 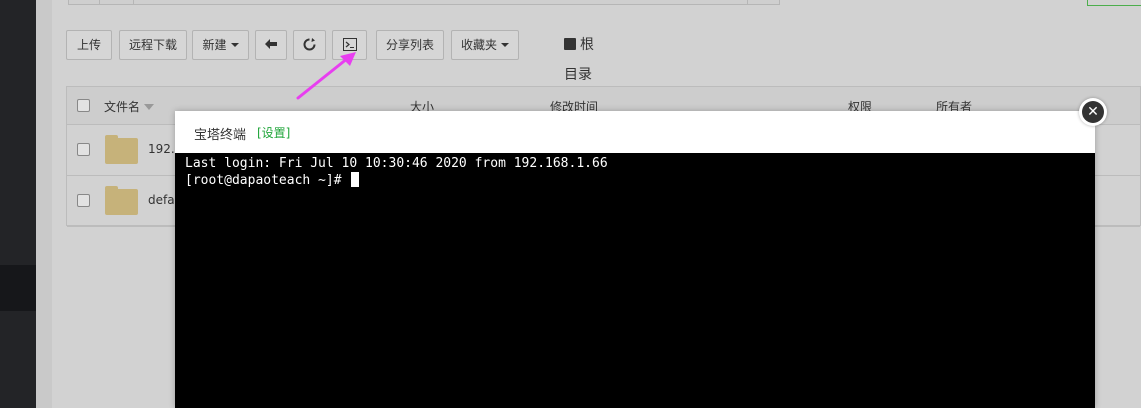 I want to click on path-bar, so click(x=424, y=2).